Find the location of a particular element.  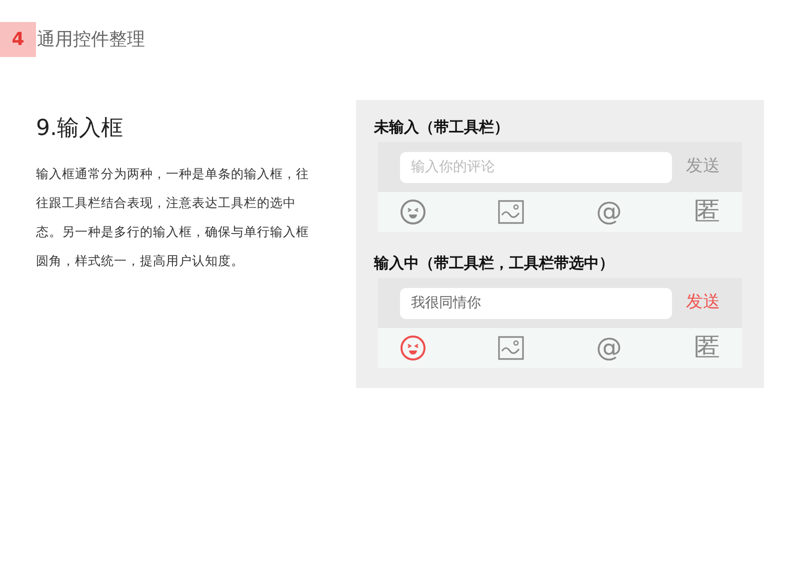

section-heading: 9.输入框 is located at coordinates (80, 129).